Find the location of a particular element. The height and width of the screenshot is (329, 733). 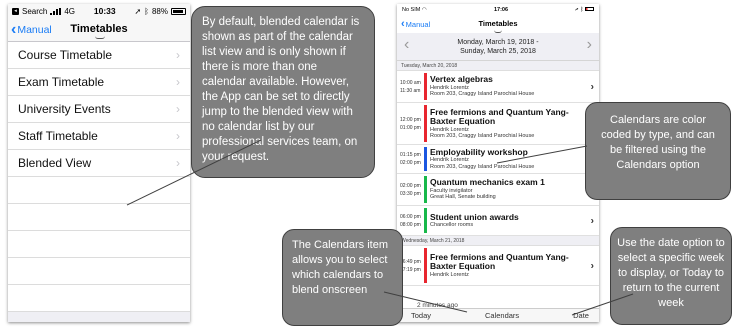

date-button: Date is located at coordinates (581, 315).